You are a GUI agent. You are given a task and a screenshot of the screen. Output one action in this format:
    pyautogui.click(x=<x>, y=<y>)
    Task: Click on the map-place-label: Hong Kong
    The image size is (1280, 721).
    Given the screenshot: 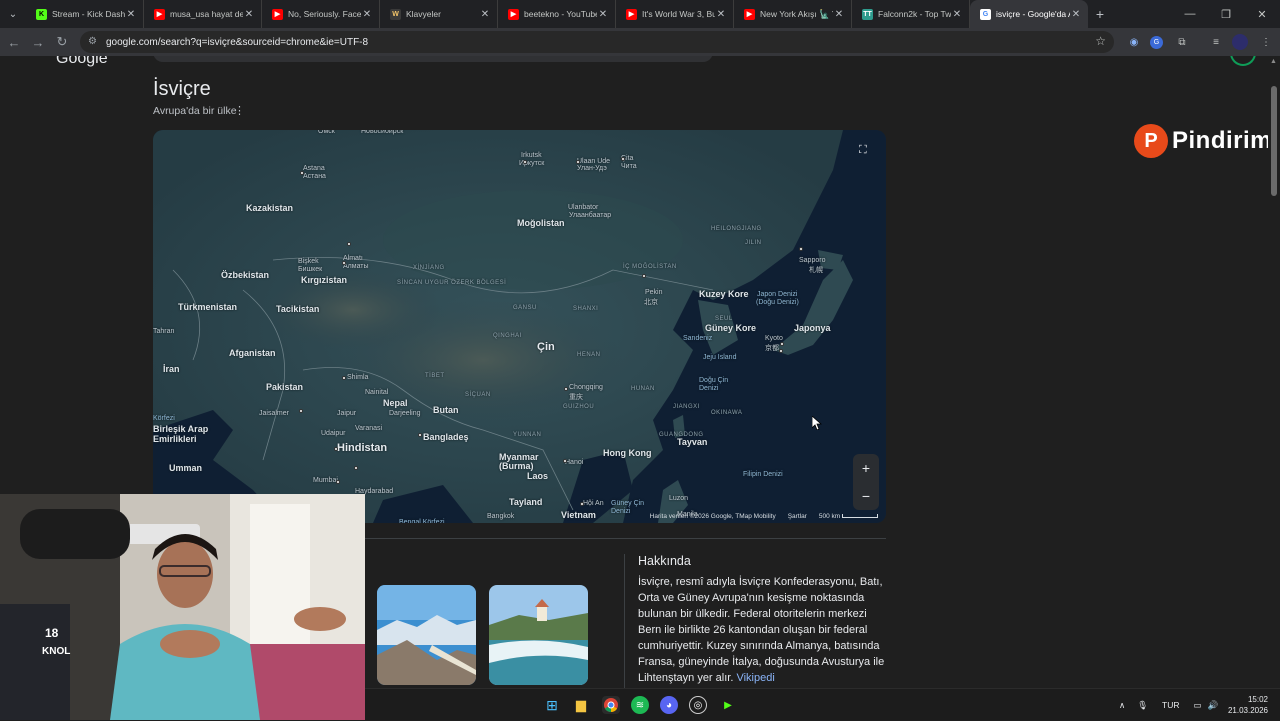 What is the action you would take?
    pyautogui.click(x=627, y=453)
    